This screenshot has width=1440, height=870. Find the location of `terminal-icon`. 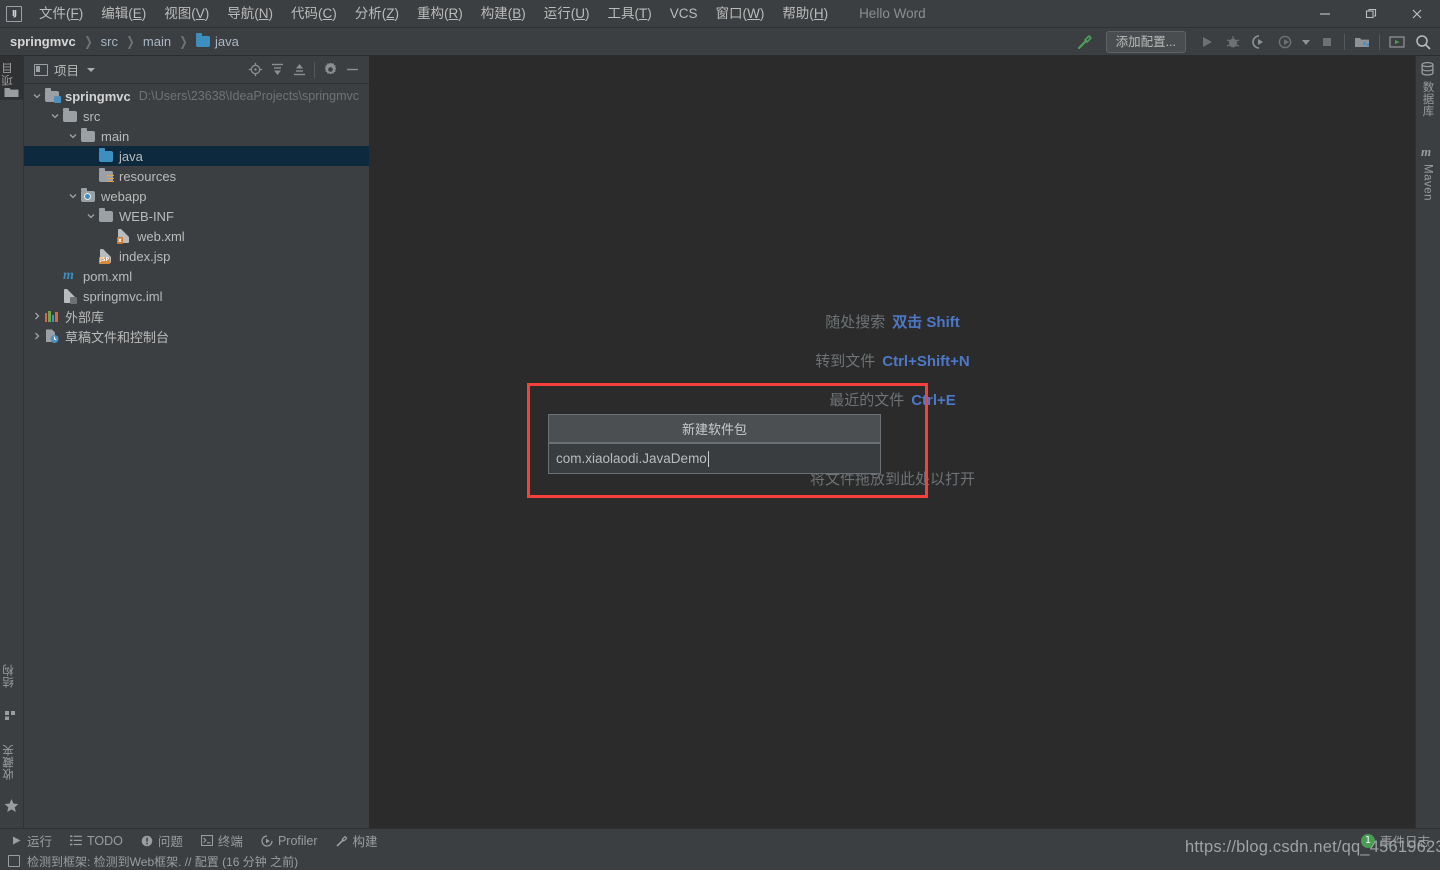

terminal-icon is located at coordinates (206, 840).